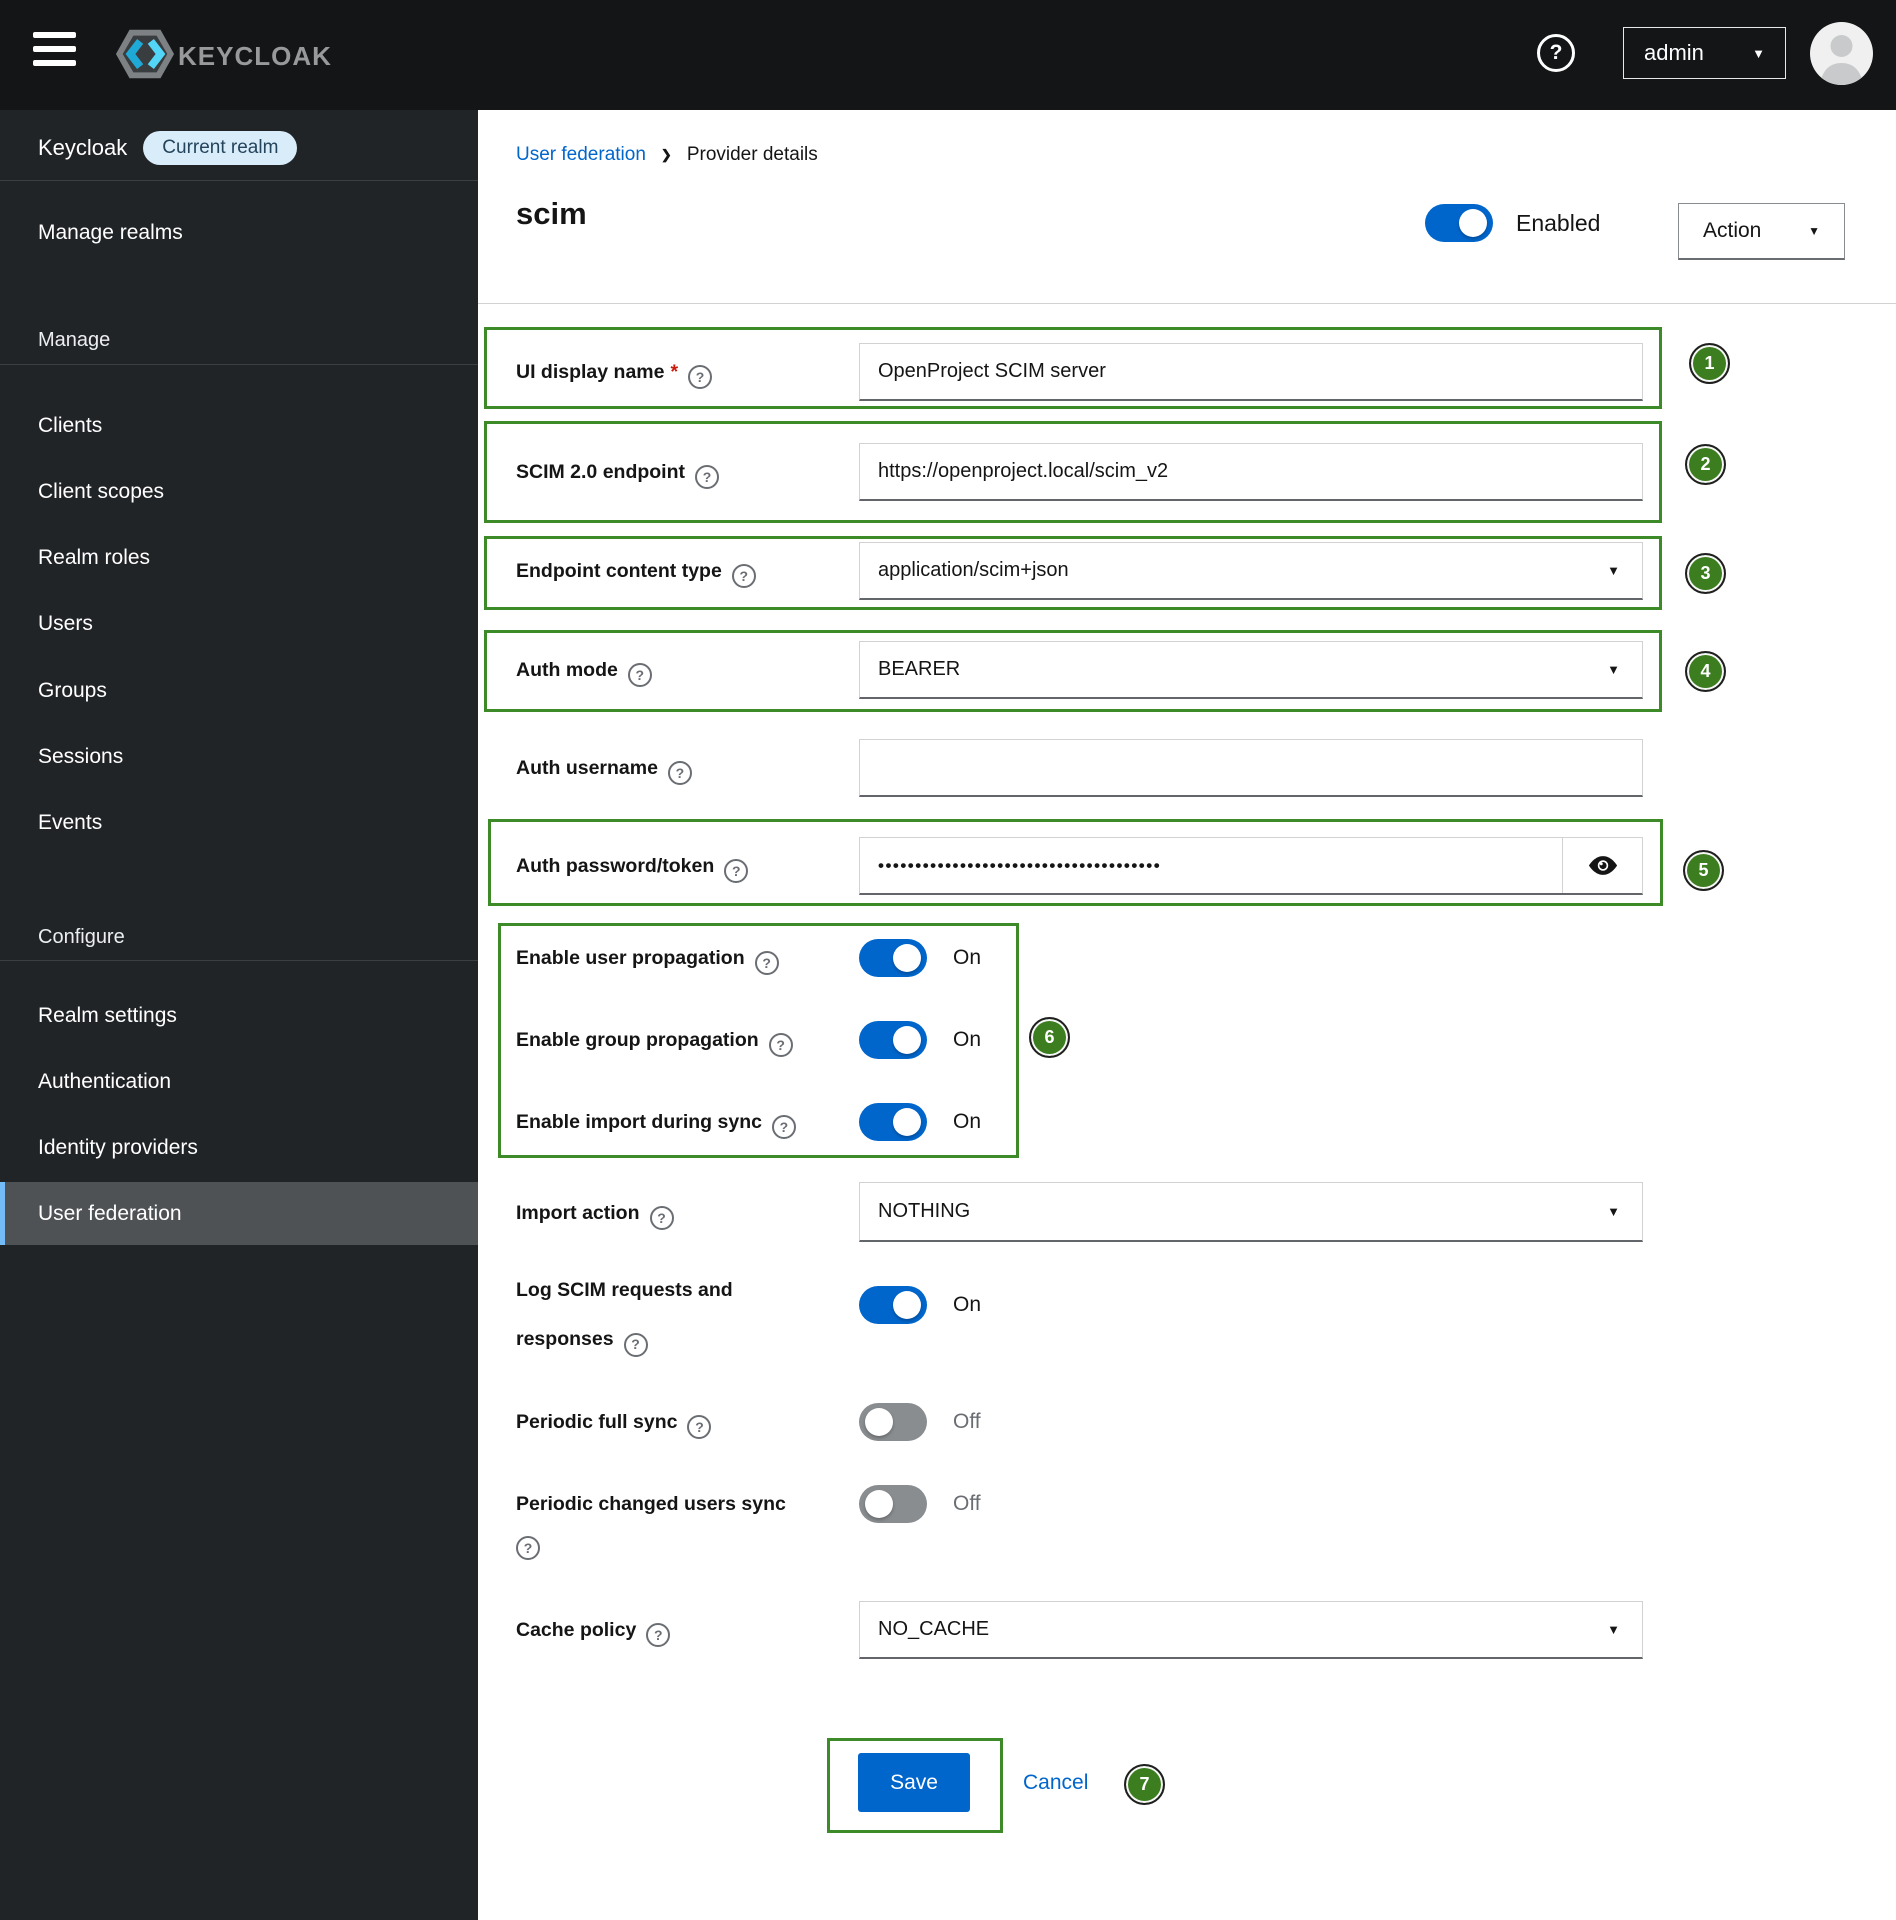 This screenshot has width=1896, height=1920. I want to click on sidebar-item-groups: Groups, so click(239, 691).